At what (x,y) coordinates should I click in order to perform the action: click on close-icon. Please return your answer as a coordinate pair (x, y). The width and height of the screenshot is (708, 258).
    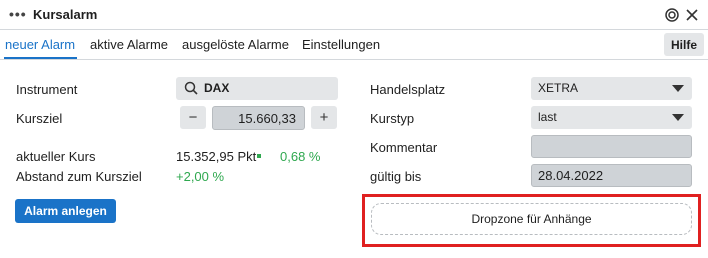
    Looking at the image, I should click on (692, 15).